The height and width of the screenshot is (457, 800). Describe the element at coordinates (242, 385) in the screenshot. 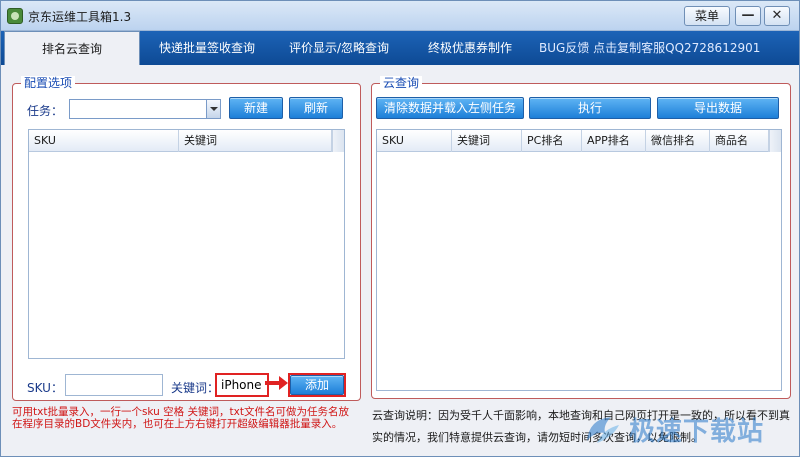

I see `keyword-input: iPhone` at that location.